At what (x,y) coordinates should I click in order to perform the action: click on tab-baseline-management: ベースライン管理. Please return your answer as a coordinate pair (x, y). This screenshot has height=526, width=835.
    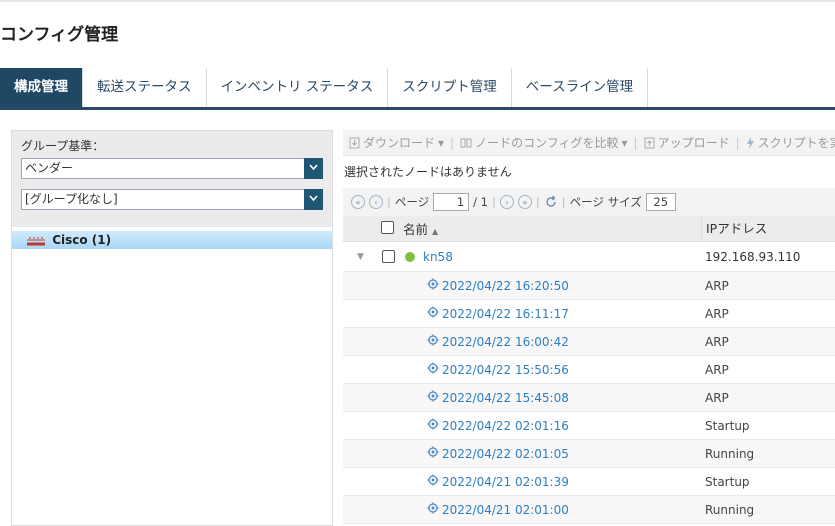
    Looking at the image, I should click on (580, 87).